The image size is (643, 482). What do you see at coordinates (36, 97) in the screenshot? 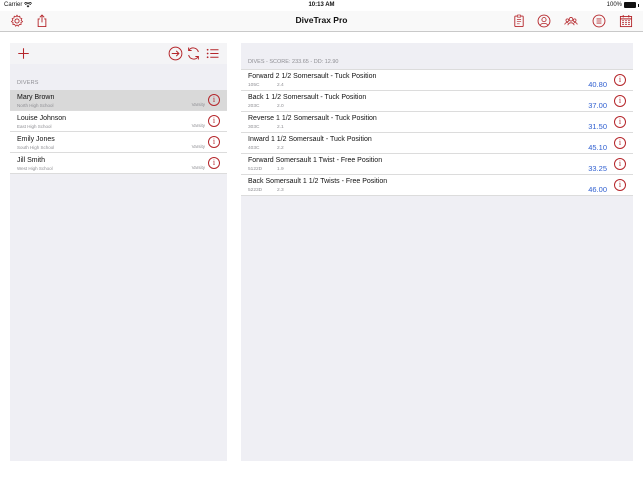
I see `diver-name: Mary Brown` at bounding box center [36, 97].